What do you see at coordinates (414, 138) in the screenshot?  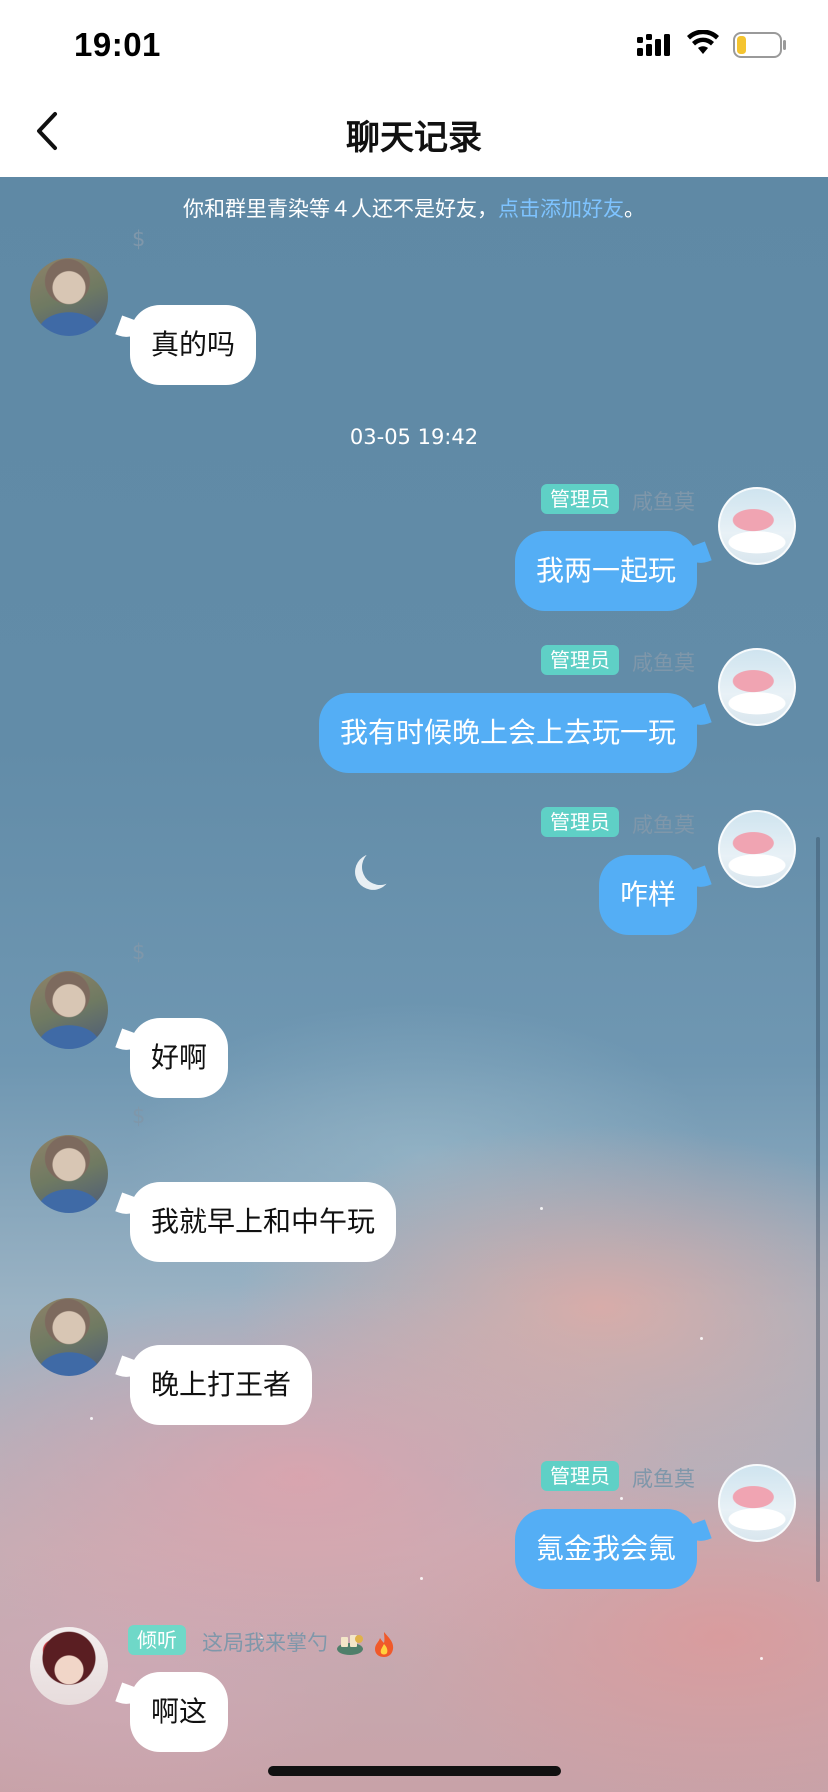 I see `page-title: 聊天记录` at bounding box center [414, 138].